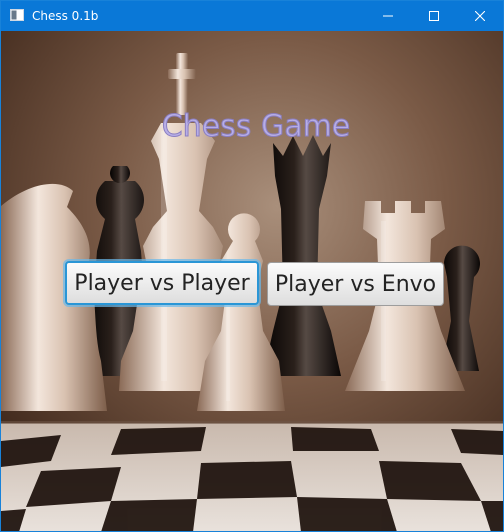 The height and width of the screenshot is (532, 504). I want to click on maximize-button, so click(434, 16).